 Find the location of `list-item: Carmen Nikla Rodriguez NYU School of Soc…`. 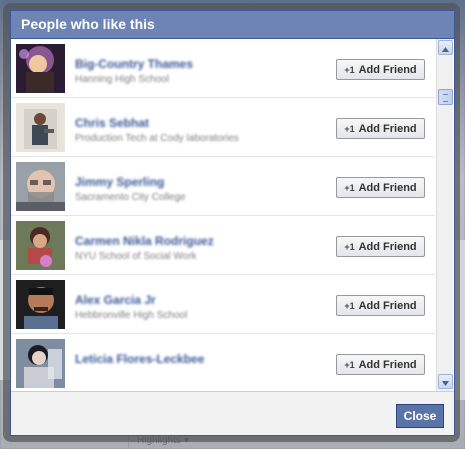

list-item: Carmen Nikla Rodriguez NYU School of Soc… is located at coordinates (223, 245).